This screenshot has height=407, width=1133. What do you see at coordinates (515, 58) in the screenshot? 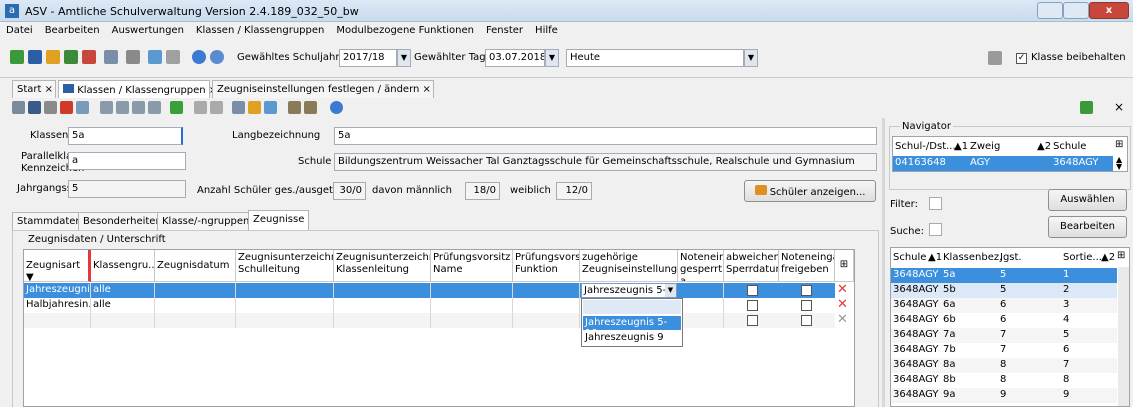
I see `tag-input: 03.07.2018` at bounding box center [515, 58].